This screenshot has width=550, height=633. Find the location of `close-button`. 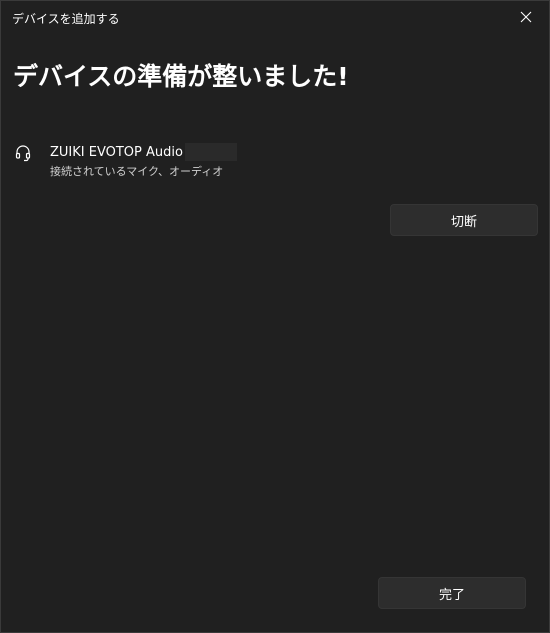

close-button is located at coordinates (526, 17).